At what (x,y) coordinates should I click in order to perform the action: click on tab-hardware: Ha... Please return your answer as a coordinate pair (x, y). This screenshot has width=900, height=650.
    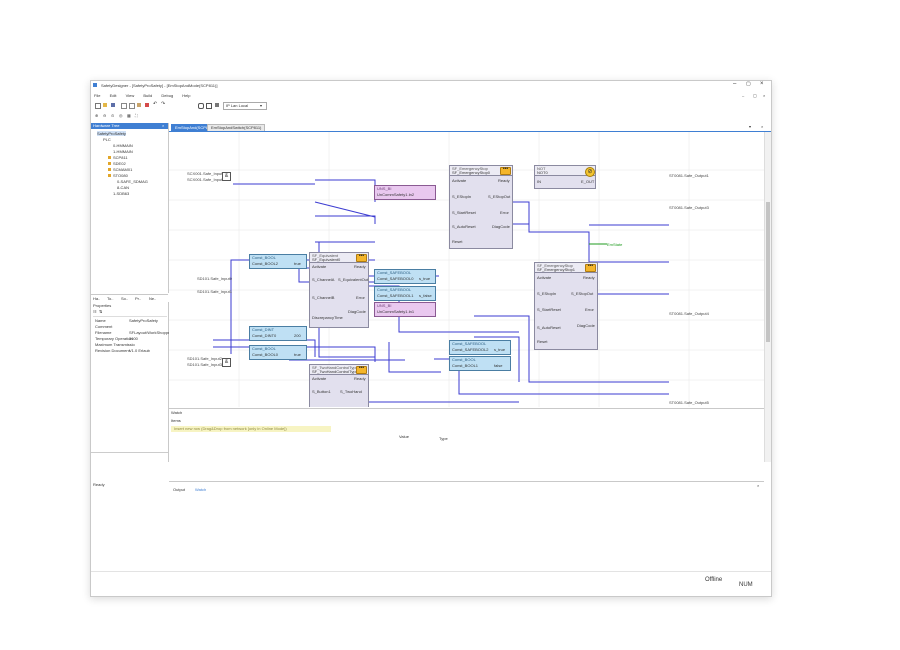
    Looking at the image, I should click on (96, 298).